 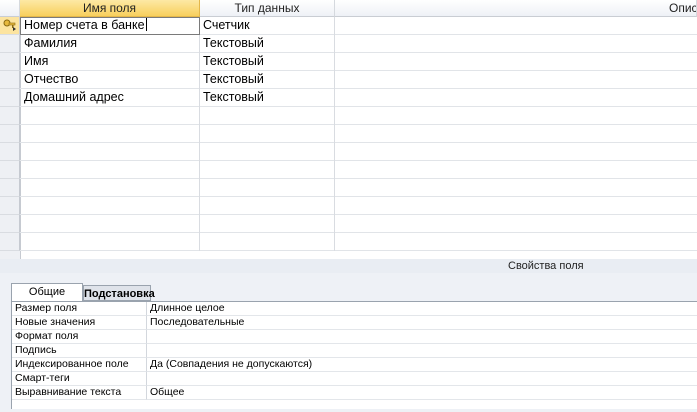 What do you see at coordinates (348, 266) in the screenshot?
I see `field-properties-caption: Свойства поля` at bounding box center [348, 266].